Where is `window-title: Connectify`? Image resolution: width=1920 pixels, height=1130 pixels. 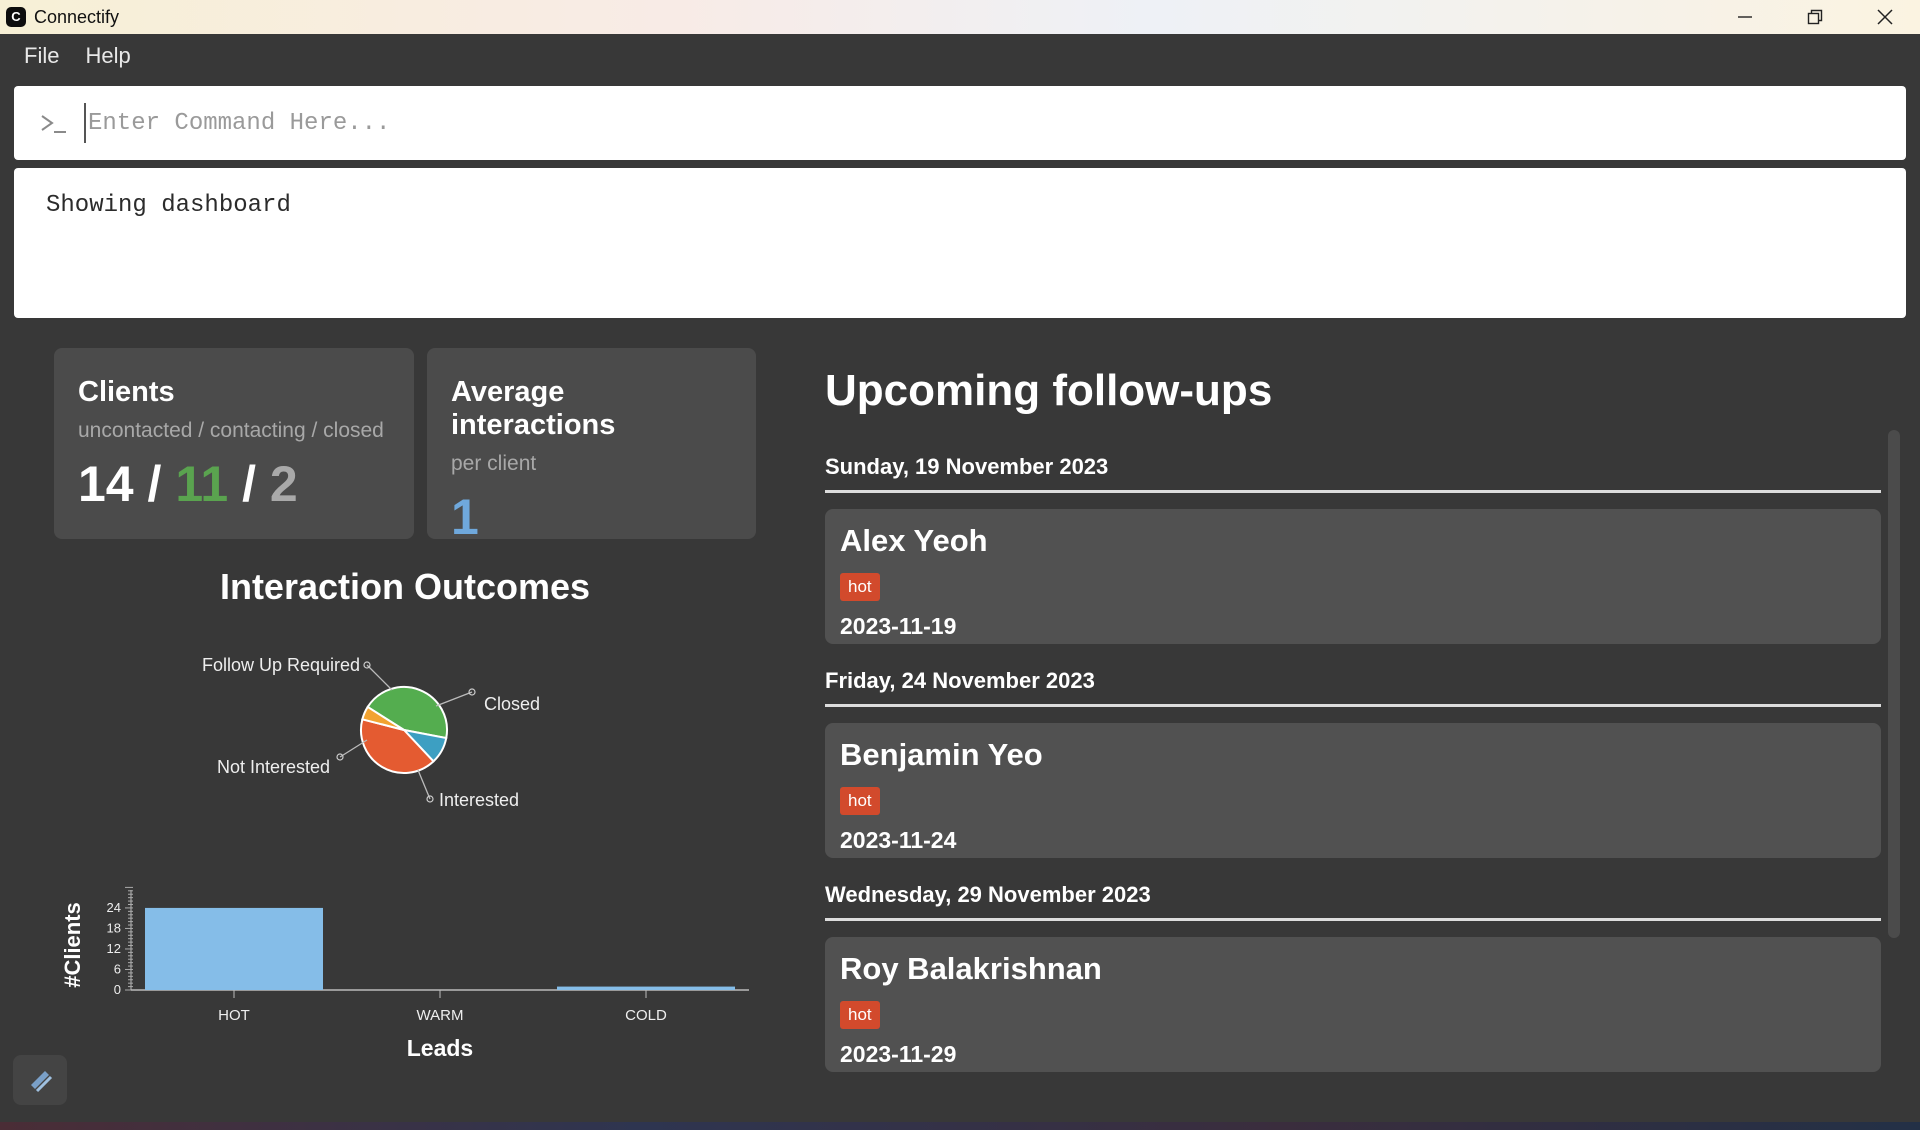
window-title: Connectify is located at coordinates (77, 16).